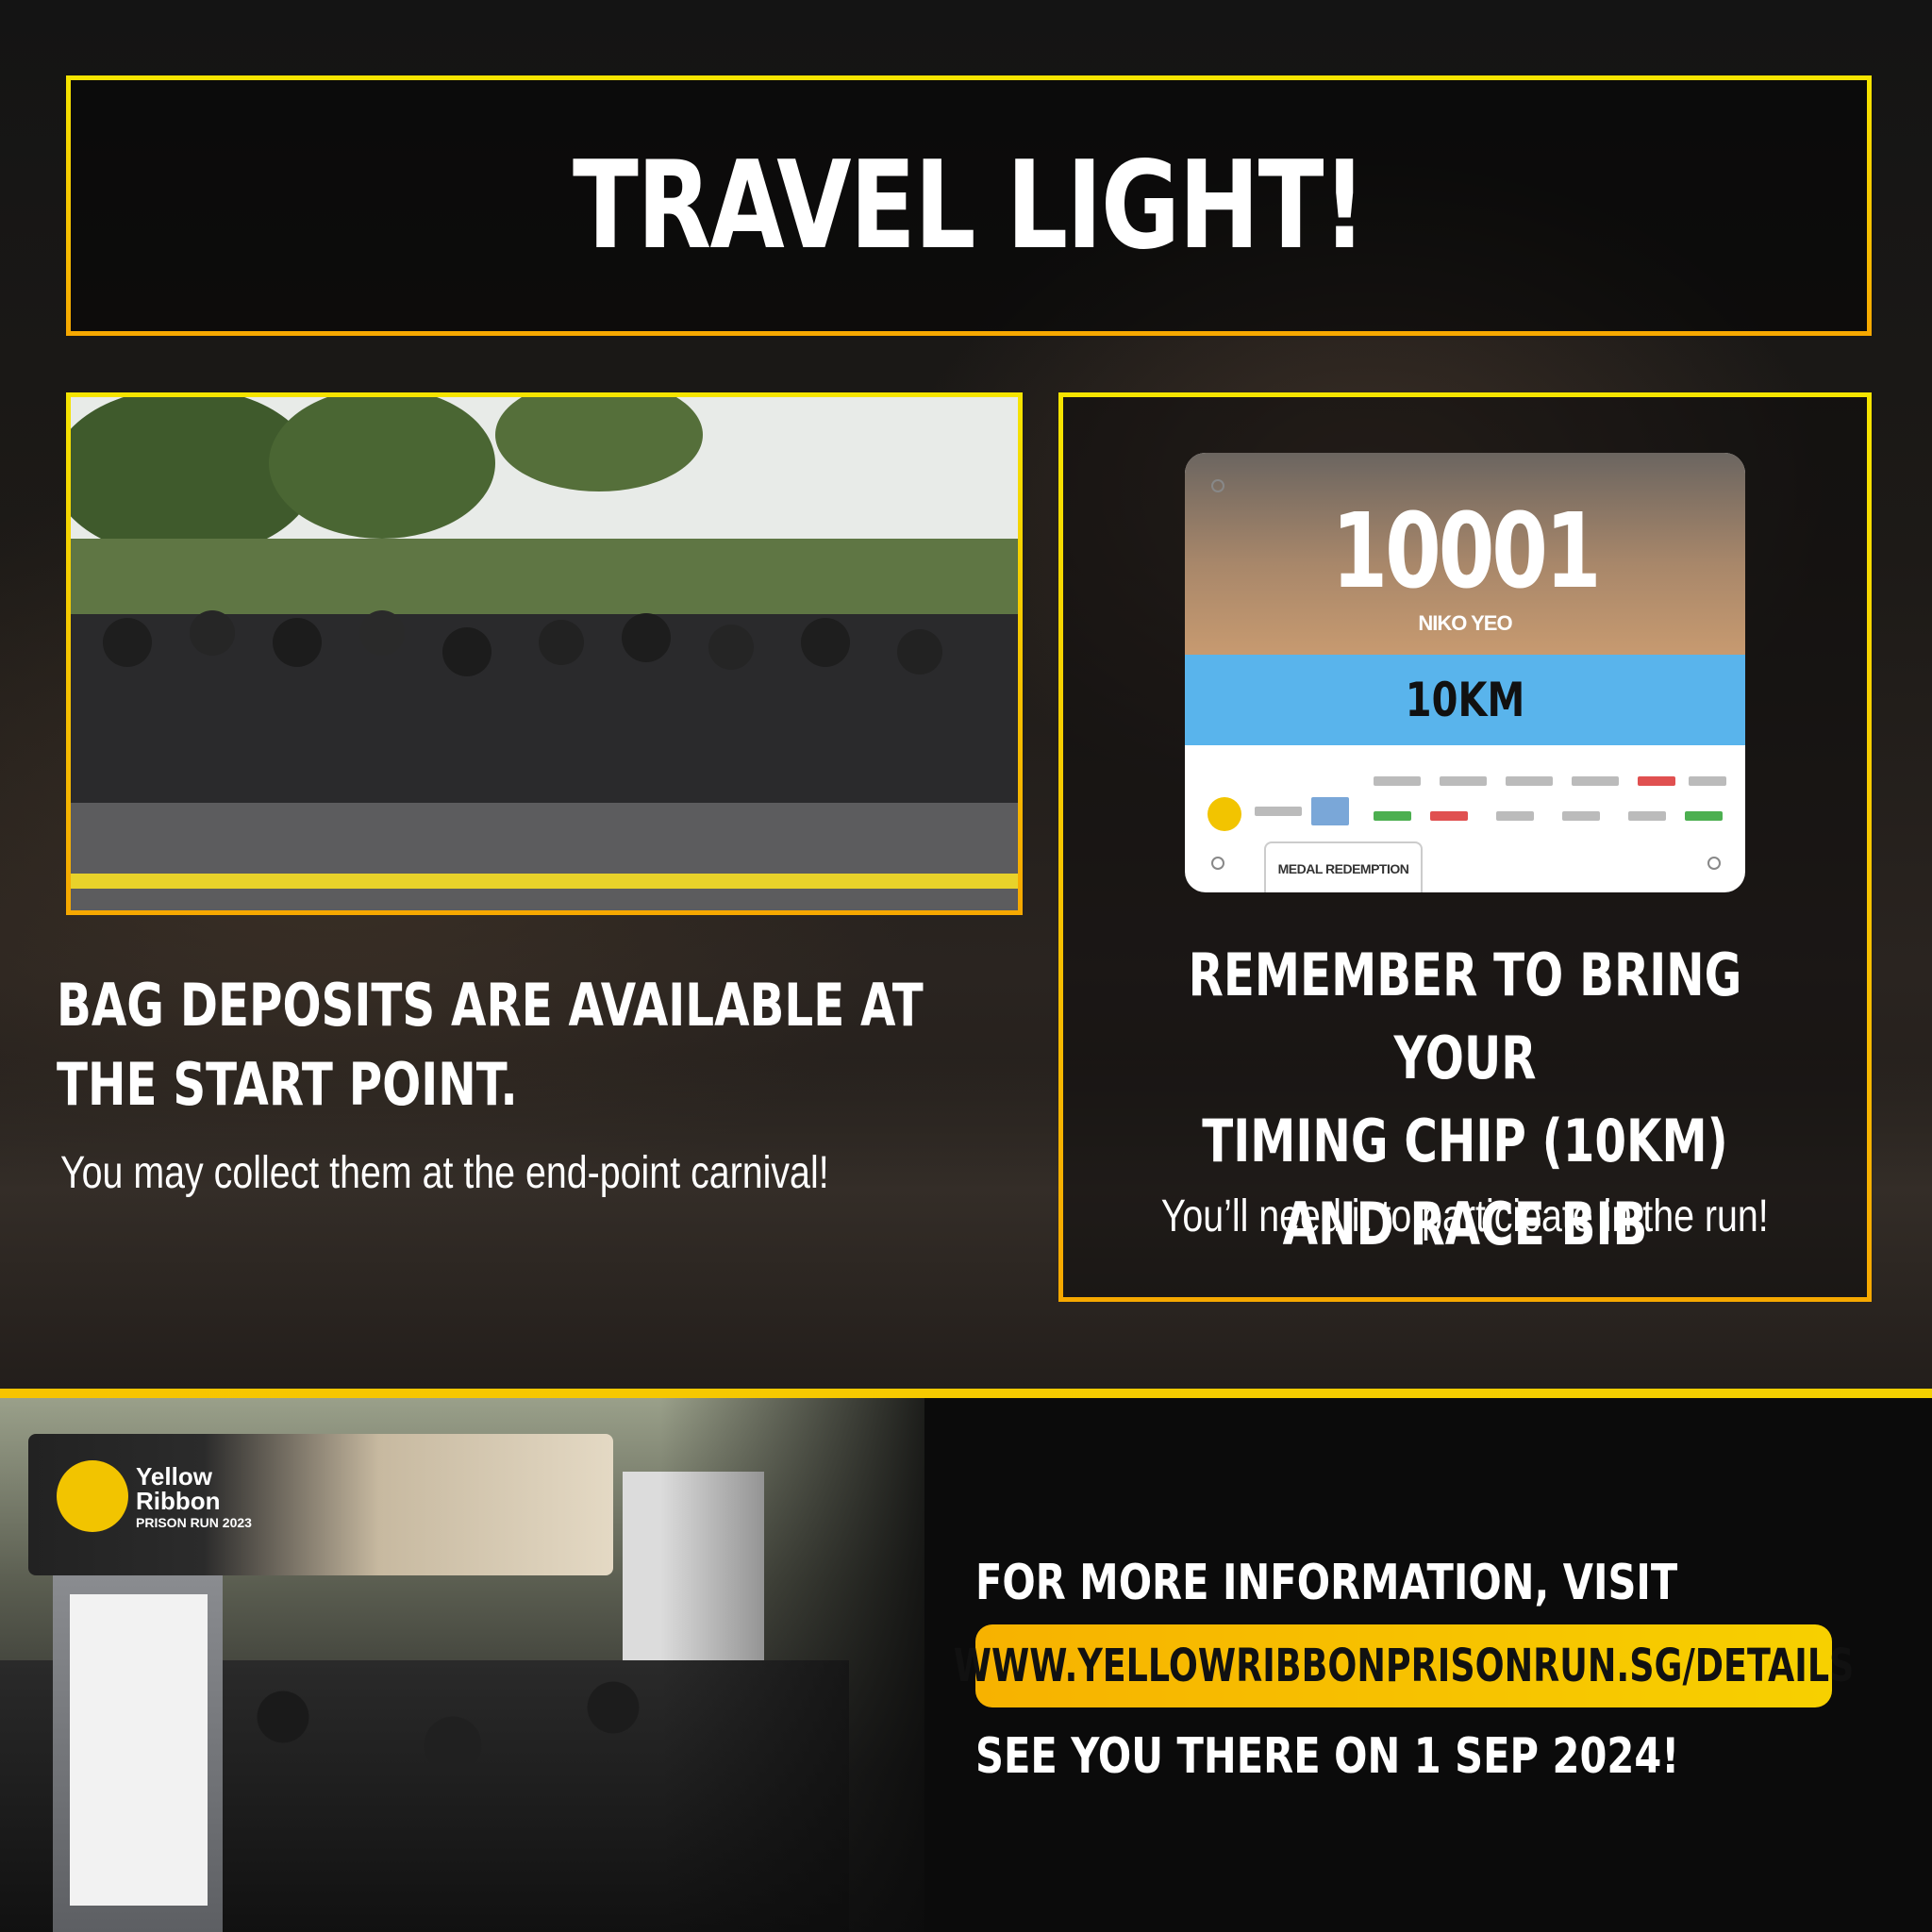 Image resolution: width=1932 pixels, height=1932 pixels. I want to click on bib-distance-band: 10KM, so click(1465, 700).